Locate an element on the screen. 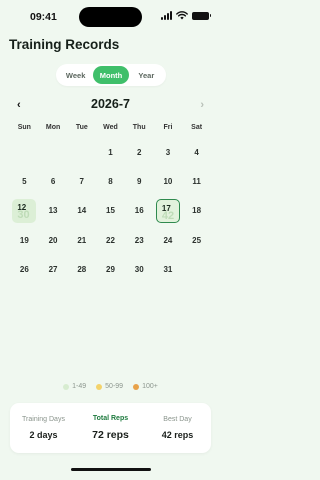 The height and width of the screenshot is (480, 320). stat-best-day: Best Day 42 reps is located at coordinates (177, 428).